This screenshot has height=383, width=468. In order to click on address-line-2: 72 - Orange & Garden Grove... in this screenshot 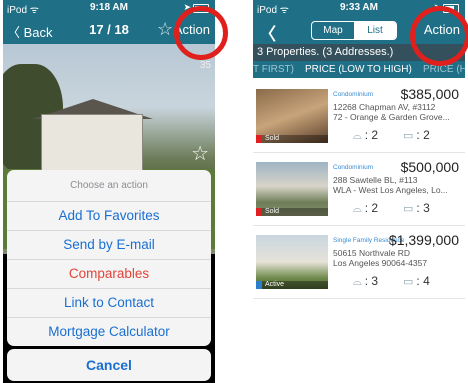, I will do `click(391, 117)`.